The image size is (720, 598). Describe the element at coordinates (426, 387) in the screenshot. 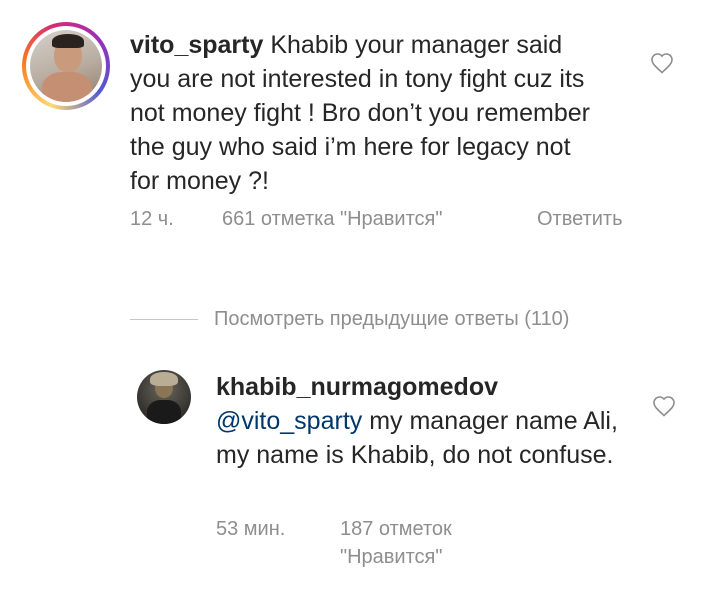

I see `reply-username: khabib_nurmagomedov` at that location.